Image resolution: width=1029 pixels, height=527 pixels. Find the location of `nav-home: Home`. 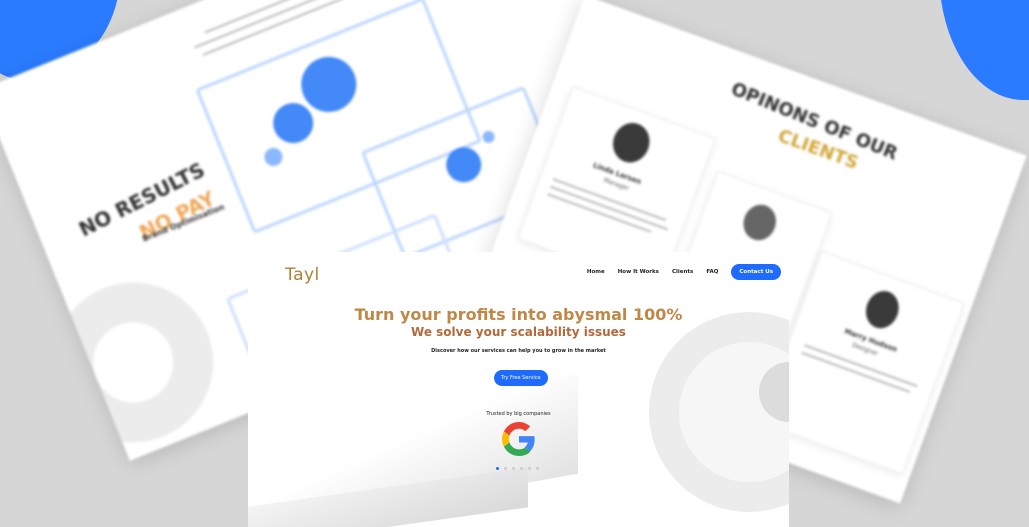

nav-home: Home is located at coordinates (596, 272).